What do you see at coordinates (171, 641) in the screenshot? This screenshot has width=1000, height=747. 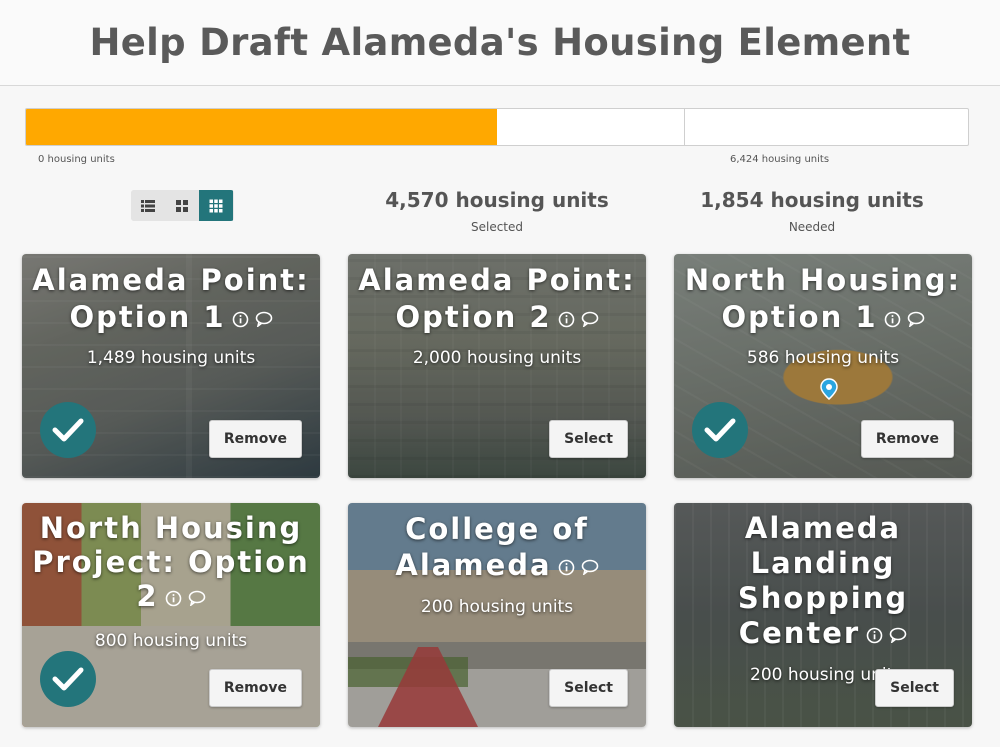 I see `site-units: 800 housing units` at bounding box center [171, 641].